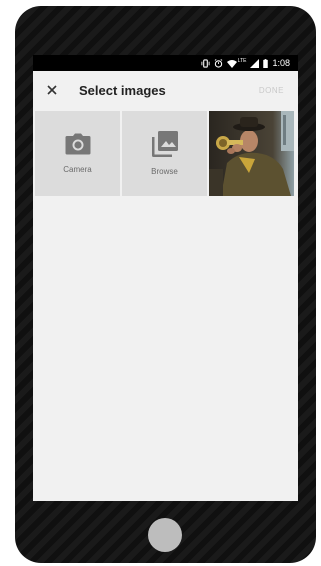 This screenshot has width=321, height=566. What do you see at coordinates (266, 63) in the screenshot?
I see `battery-icon` at bounding box center [266, 63].